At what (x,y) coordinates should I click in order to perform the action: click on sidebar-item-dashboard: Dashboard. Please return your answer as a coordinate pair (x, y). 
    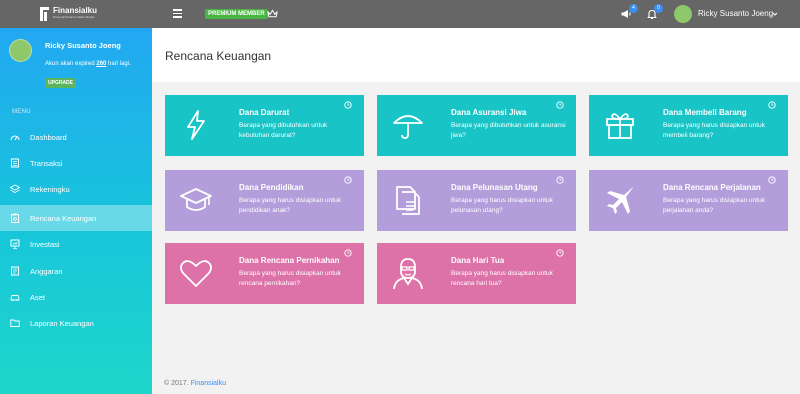
    Looking at the image, I should click on (76, 137).